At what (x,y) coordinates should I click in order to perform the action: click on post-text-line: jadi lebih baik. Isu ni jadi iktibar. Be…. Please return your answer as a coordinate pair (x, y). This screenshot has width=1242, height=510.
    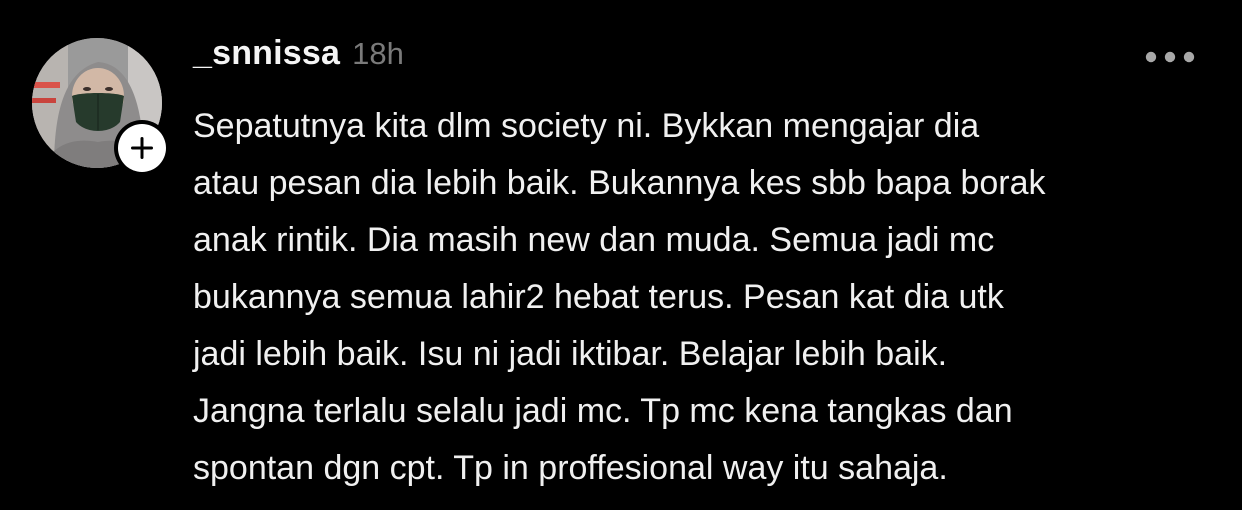
    Looking at the image, I should click on (570, 354).